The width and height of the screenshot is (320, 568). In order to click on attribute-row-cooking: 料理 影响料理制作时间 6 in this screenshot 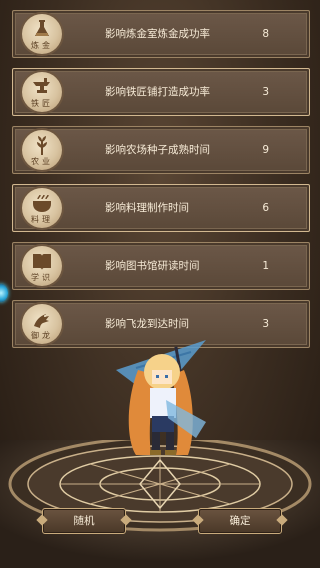, I will do `click(161, 208)`.